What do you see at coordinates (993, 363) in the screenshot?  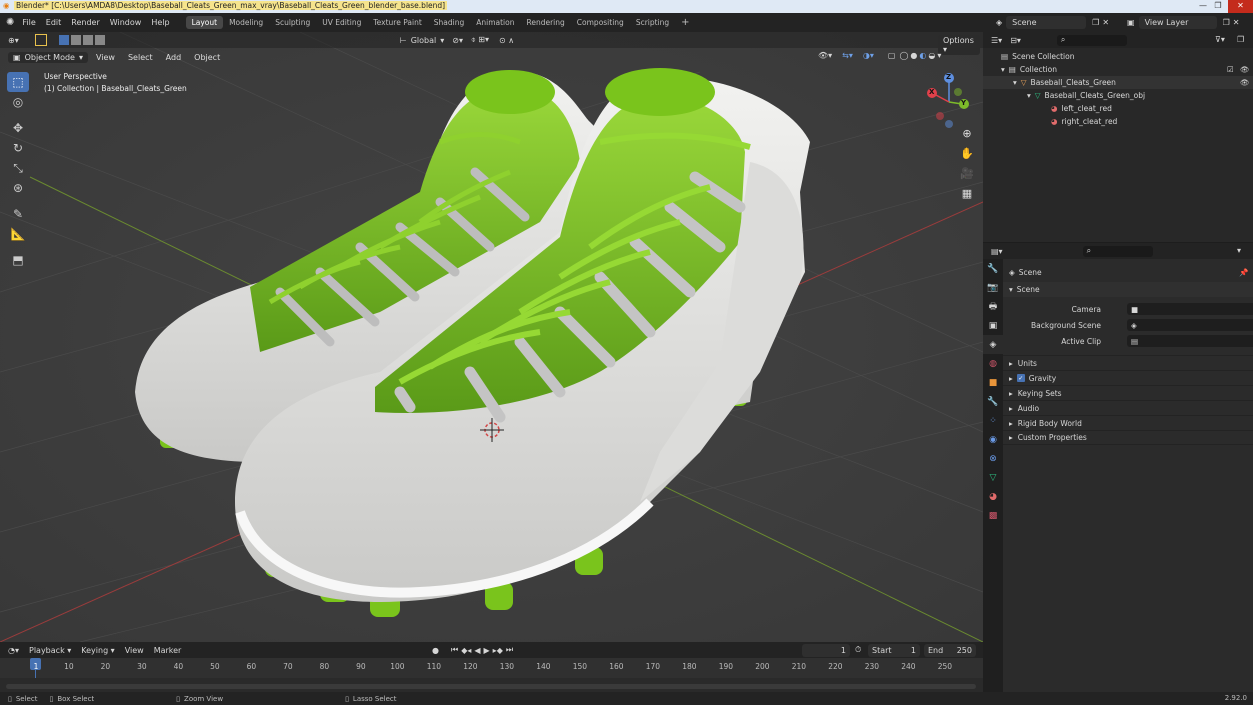 I see `world-tab-icon: ◍` at bounding box center [993, 363].